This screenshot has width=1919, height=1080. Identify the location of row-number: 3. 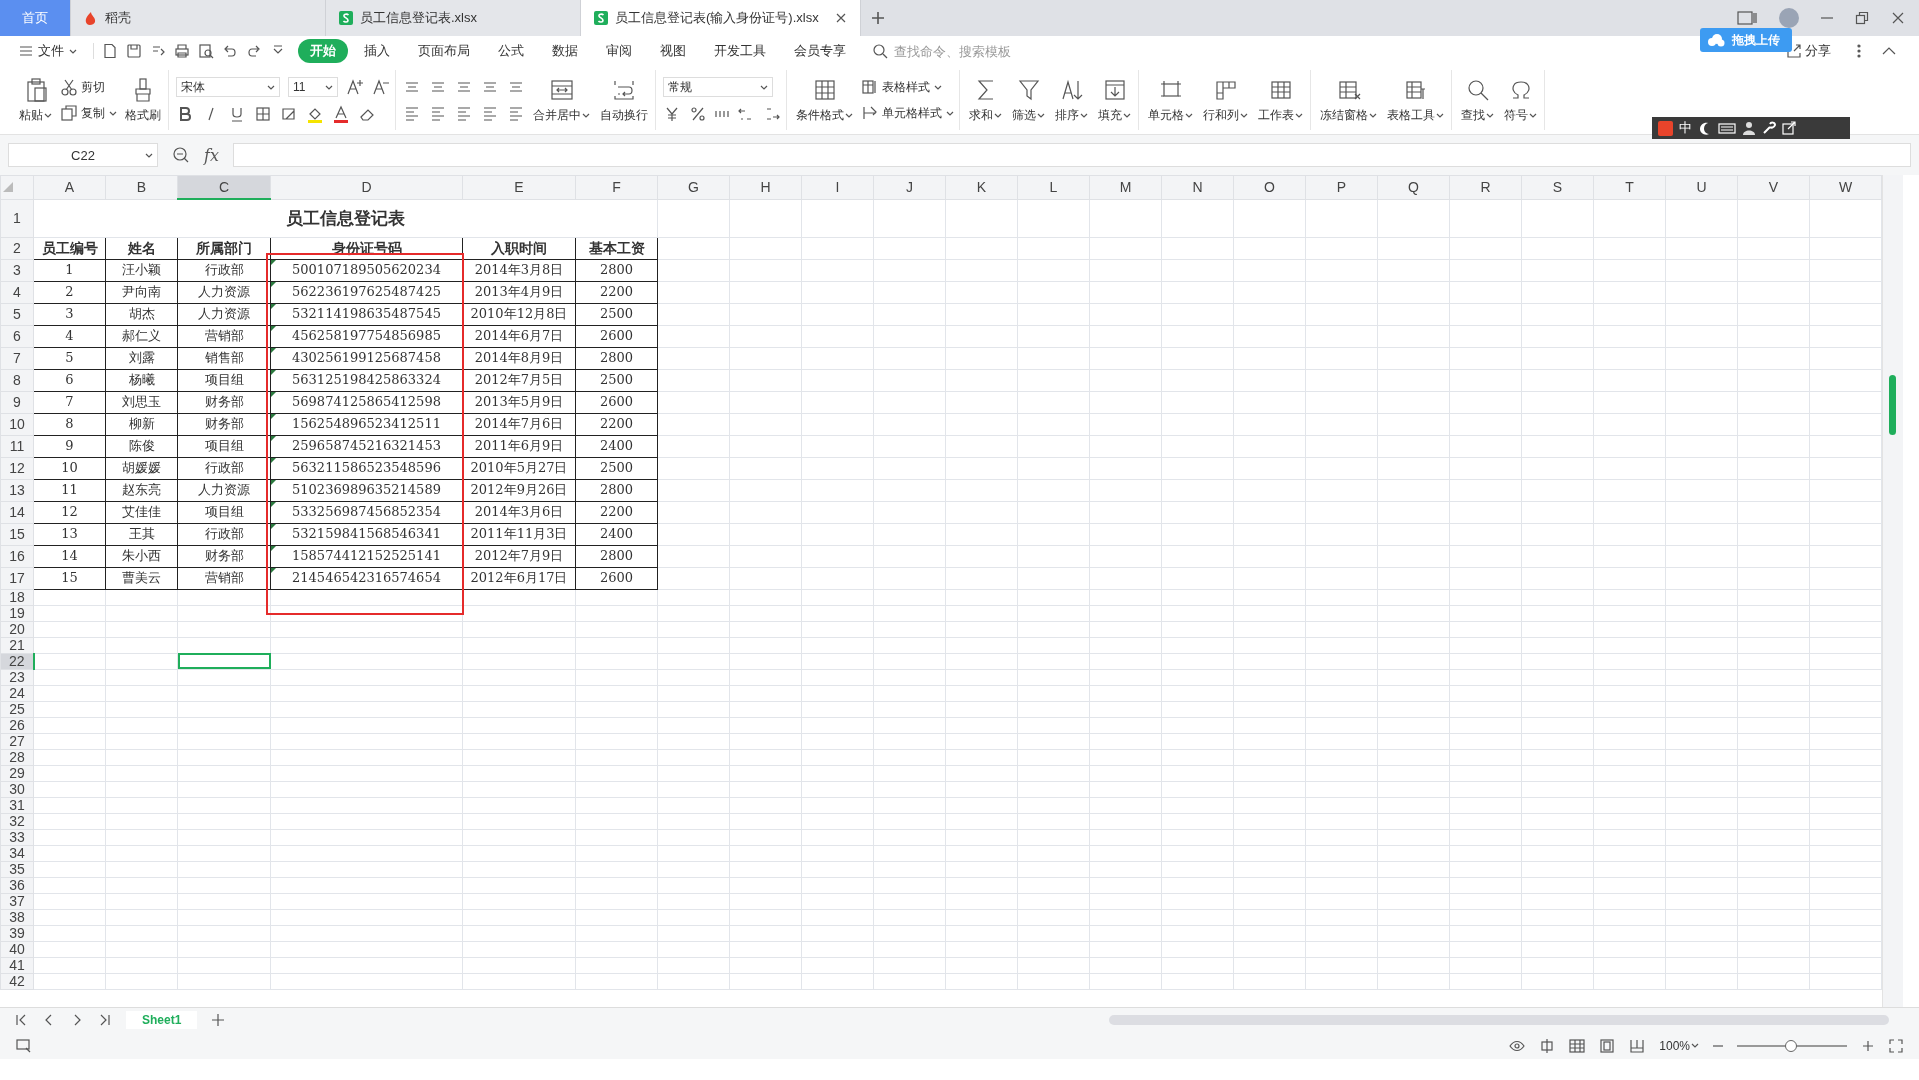
(17, 270).